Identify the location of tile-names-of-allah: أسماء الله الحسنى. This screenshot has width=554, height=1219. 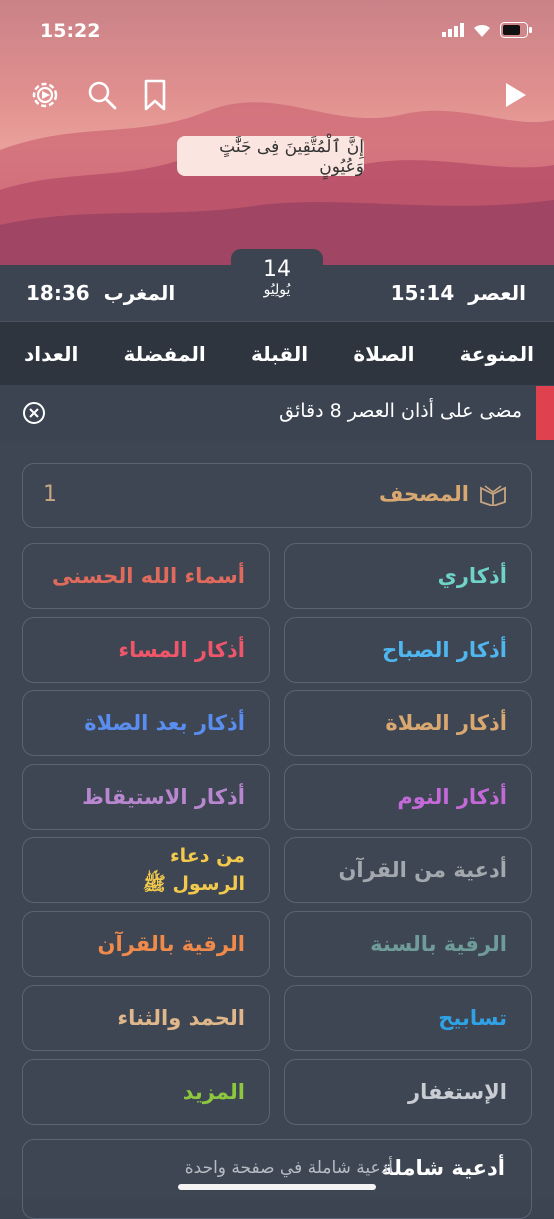
(146, 576).